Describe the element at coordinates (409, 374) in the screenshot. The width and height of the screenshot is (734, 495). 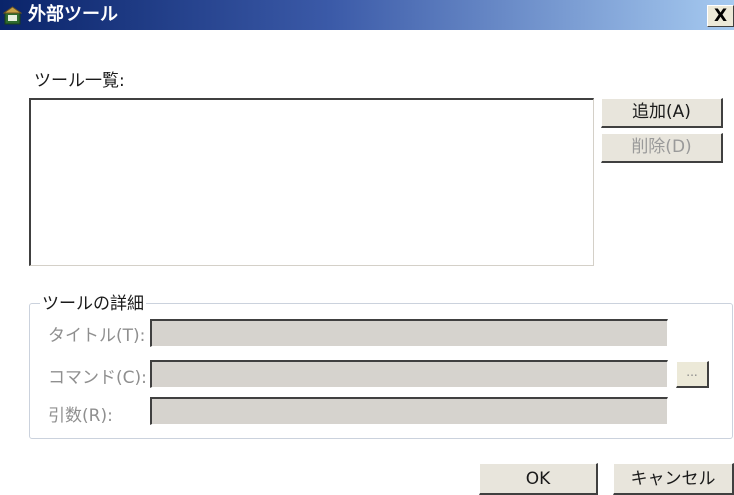
I see `command-field` at that location.